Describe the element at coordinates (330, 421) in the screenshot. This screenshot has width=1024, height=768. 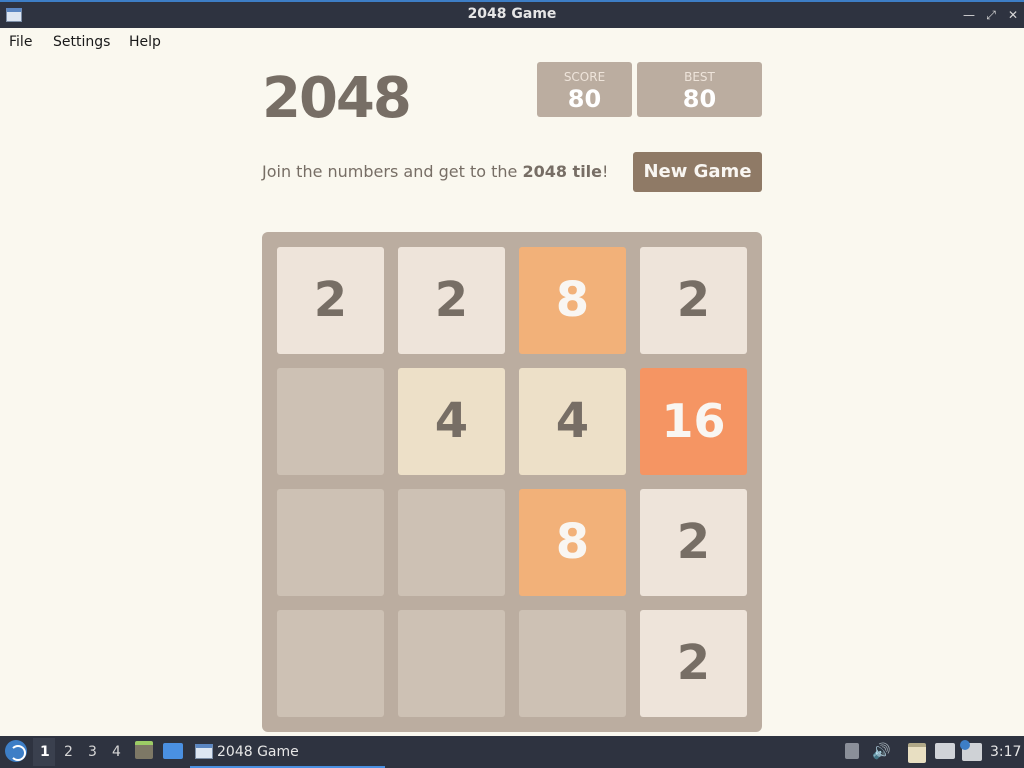
I see `tile-r1-c0` at that location.